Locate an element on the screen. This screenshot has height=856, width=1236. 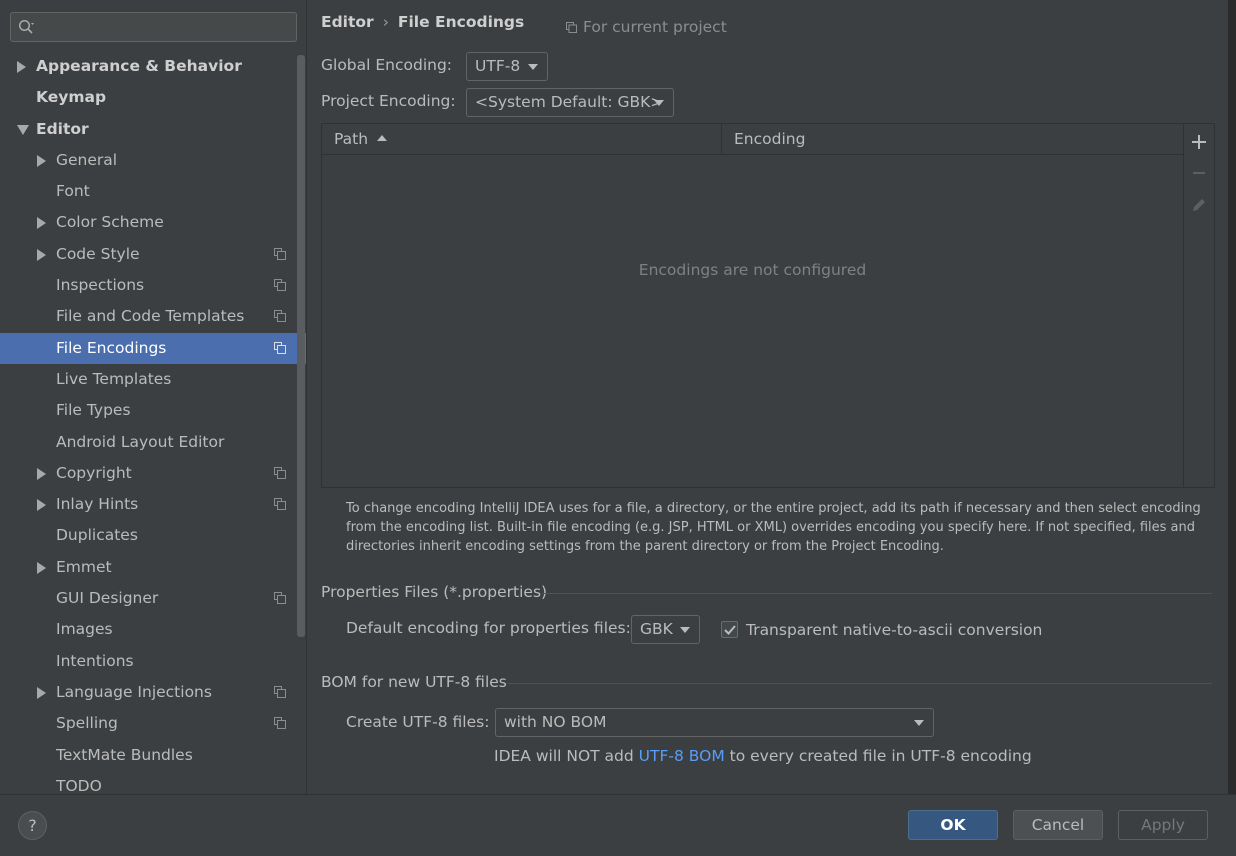
sort-ascending-icon is located at coordinates (382, 138).